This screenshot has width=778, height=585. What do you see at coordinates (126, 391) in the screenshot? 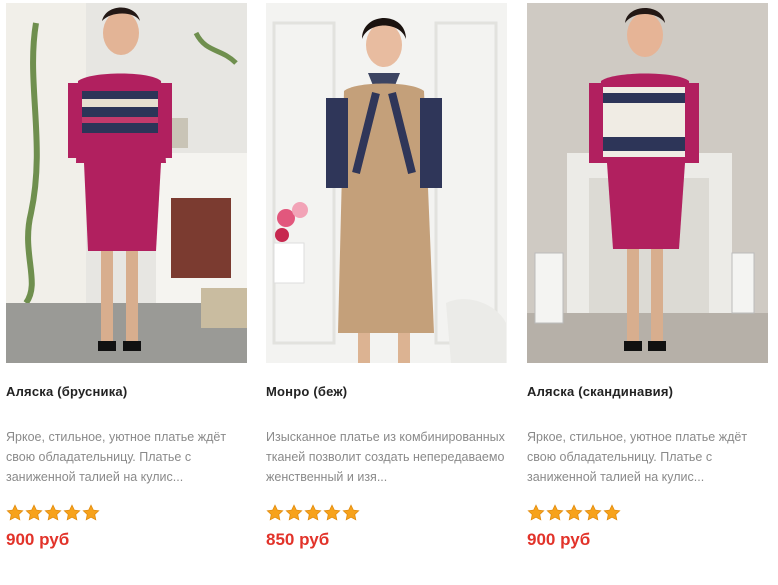
I see `product-title: Аляска (брусника)` at bounding box center [126, 391].